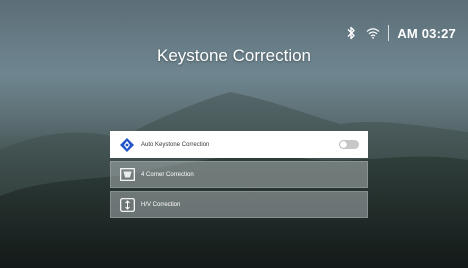 The image size is (468, 268). I want to click on menu-item-label: Auto Keystone Correction, so click(175, 144).